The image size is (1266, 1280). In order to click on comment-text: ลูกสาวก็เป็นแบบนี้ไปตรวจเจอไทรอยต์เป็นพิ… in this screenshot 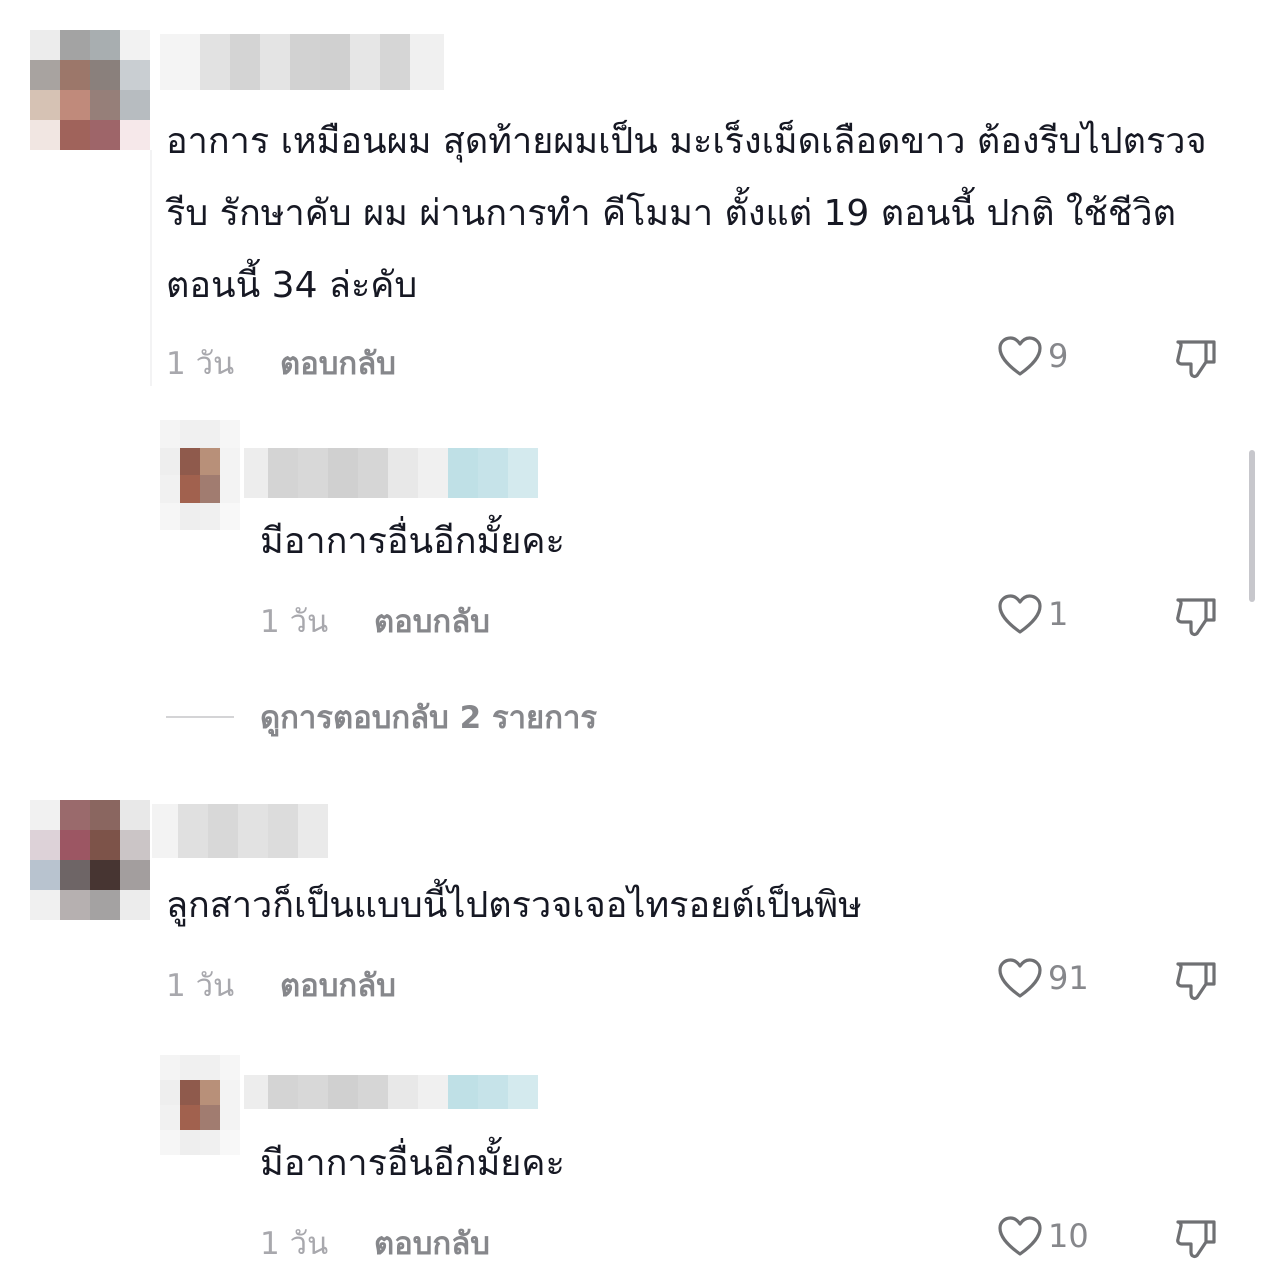, I will do `click(514, 905)`.